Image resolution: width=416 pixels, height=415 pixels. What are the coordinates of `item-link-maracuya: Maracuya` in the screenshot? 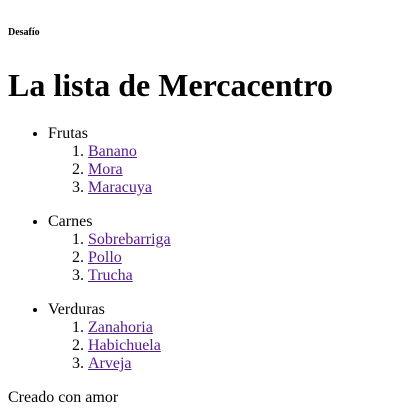 It's located at (120, 187).